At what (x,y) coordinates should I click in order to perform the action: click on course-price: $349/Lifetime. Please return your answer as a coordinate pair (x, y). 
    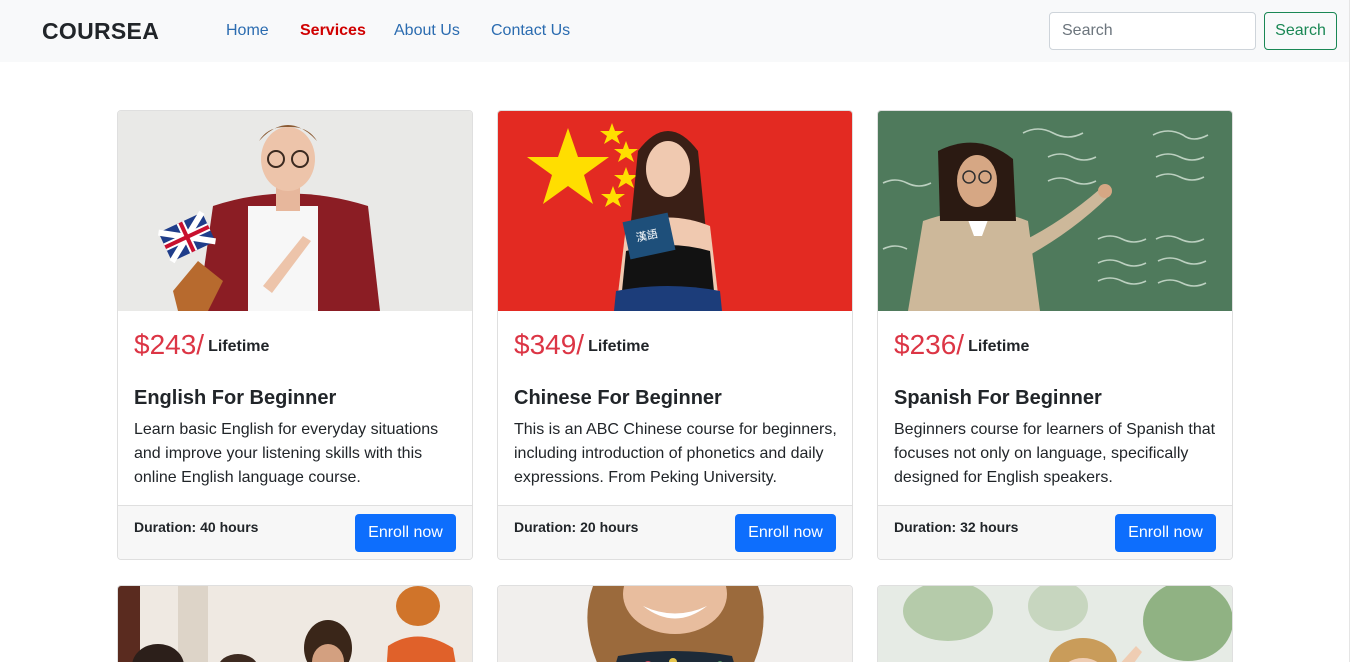
    Looking at the image, I should click on (582, 344).